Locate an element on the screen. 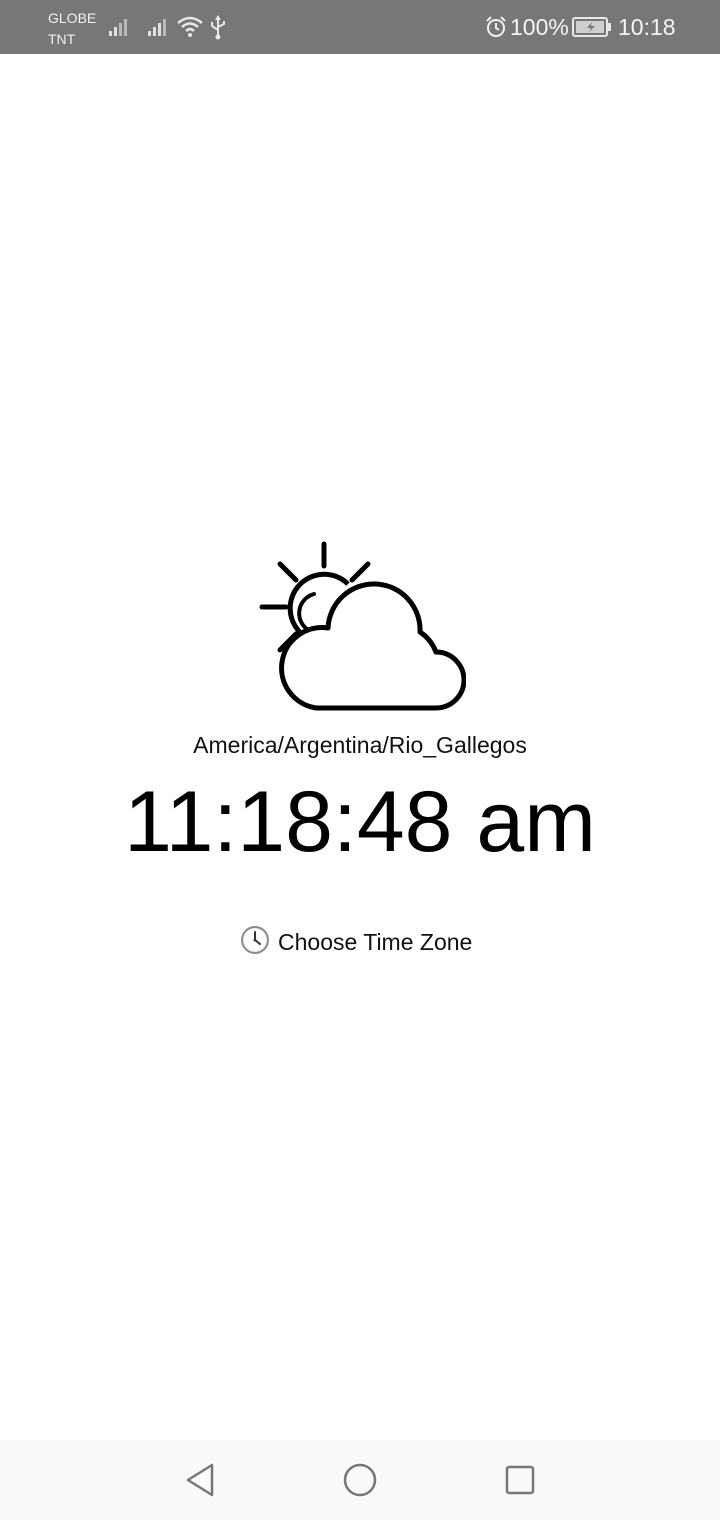  wifi-icon is located at coordinates (190, 29).